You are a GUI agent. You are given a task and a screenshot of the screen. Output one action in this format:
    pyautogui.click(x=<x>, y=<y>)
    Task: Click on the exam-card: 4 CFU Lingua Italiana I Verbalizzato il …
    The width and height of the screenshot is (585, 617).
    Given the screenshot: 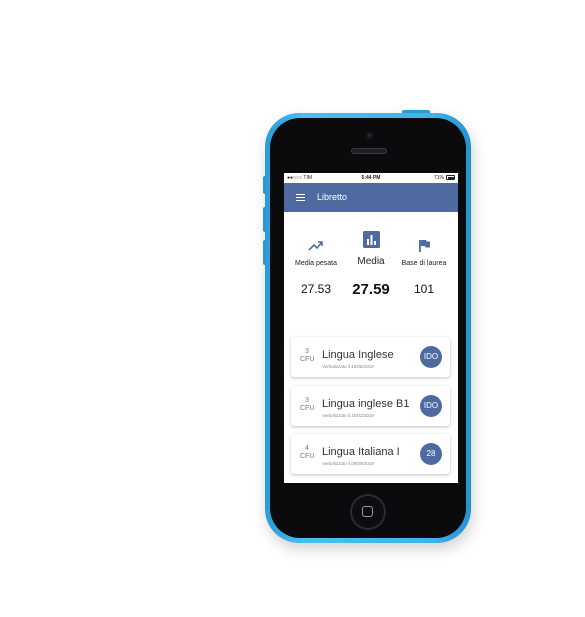 What is the action you would take?
    pyautogui.click(x=370, y=454)
    